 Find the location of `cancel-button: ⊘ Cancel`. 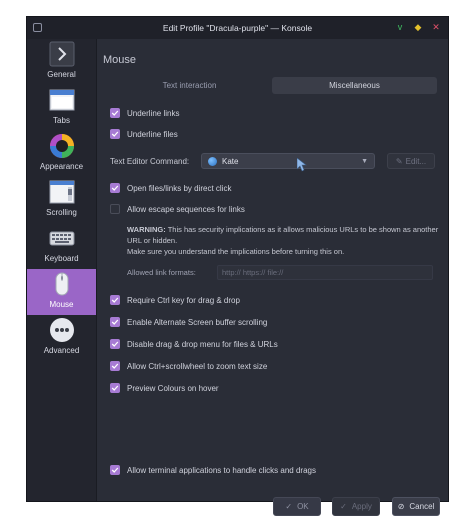

cancel-button: ⊘ Cancel is located at coordinates (416, 506).